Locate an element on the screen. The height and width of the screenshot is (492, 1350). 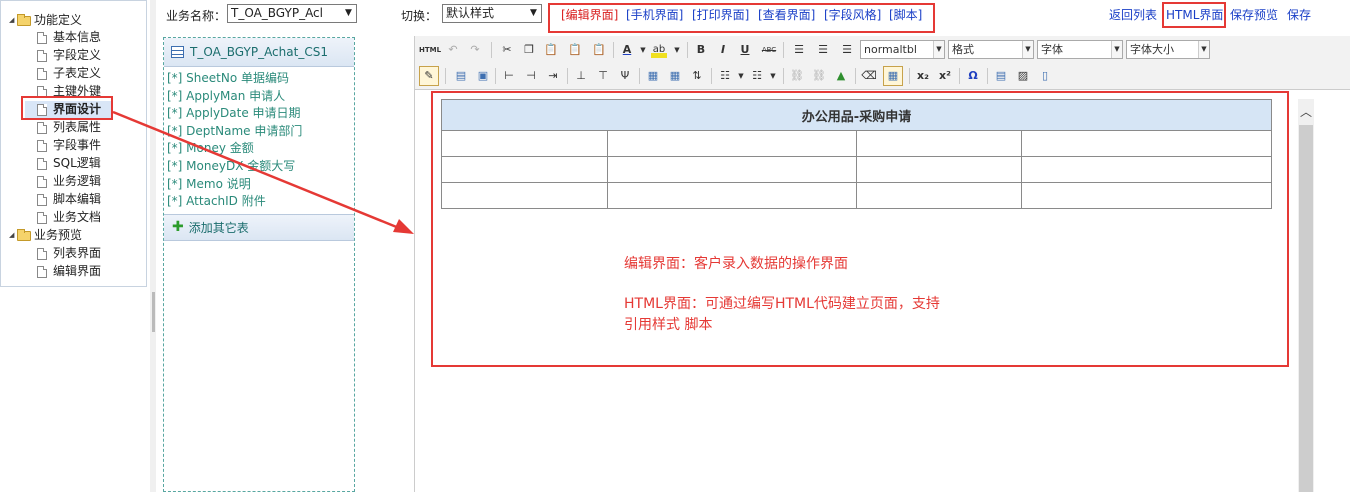
arrow-head is located at coordinates (403, 226).